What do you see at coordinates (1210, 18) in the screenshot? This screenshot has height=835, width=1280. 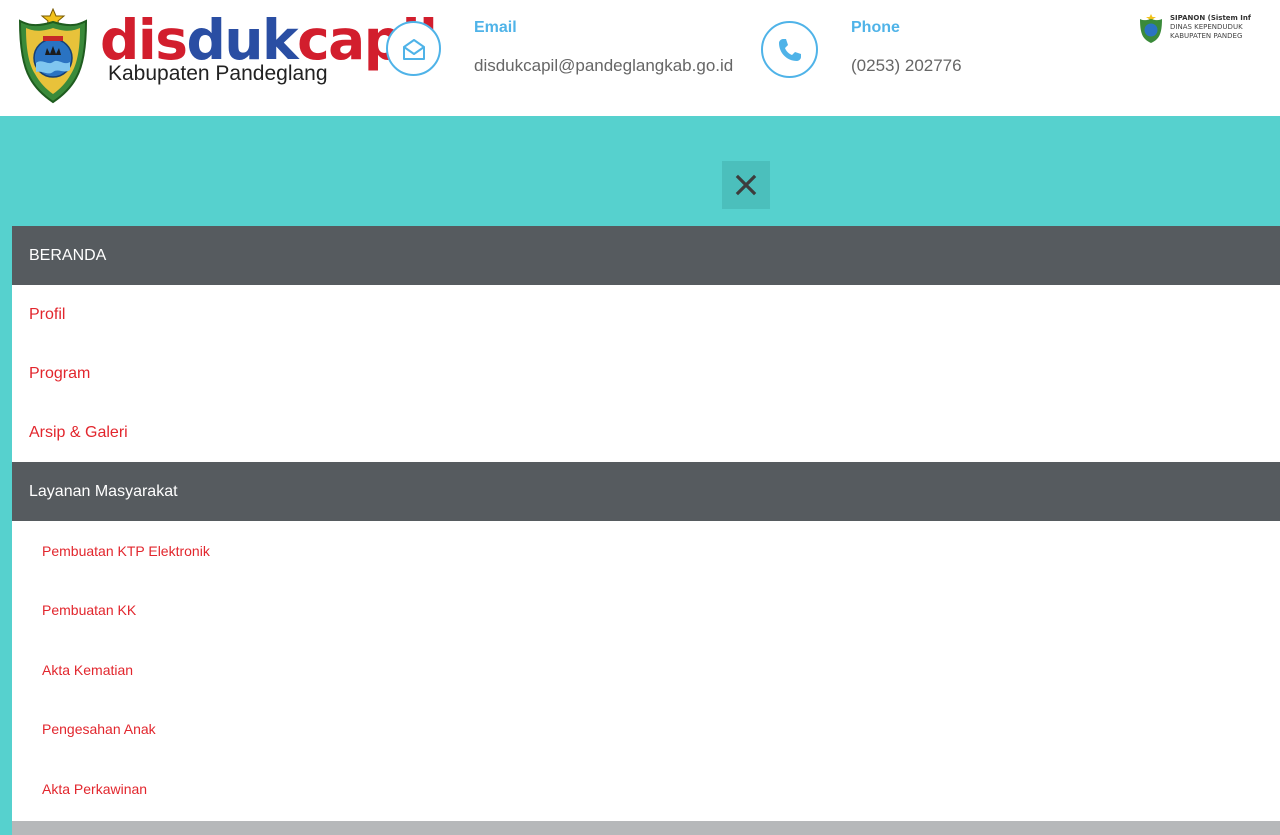 I see `banner-line: SIPANON (Sistem Inf` at bounding box center [1210, 18].